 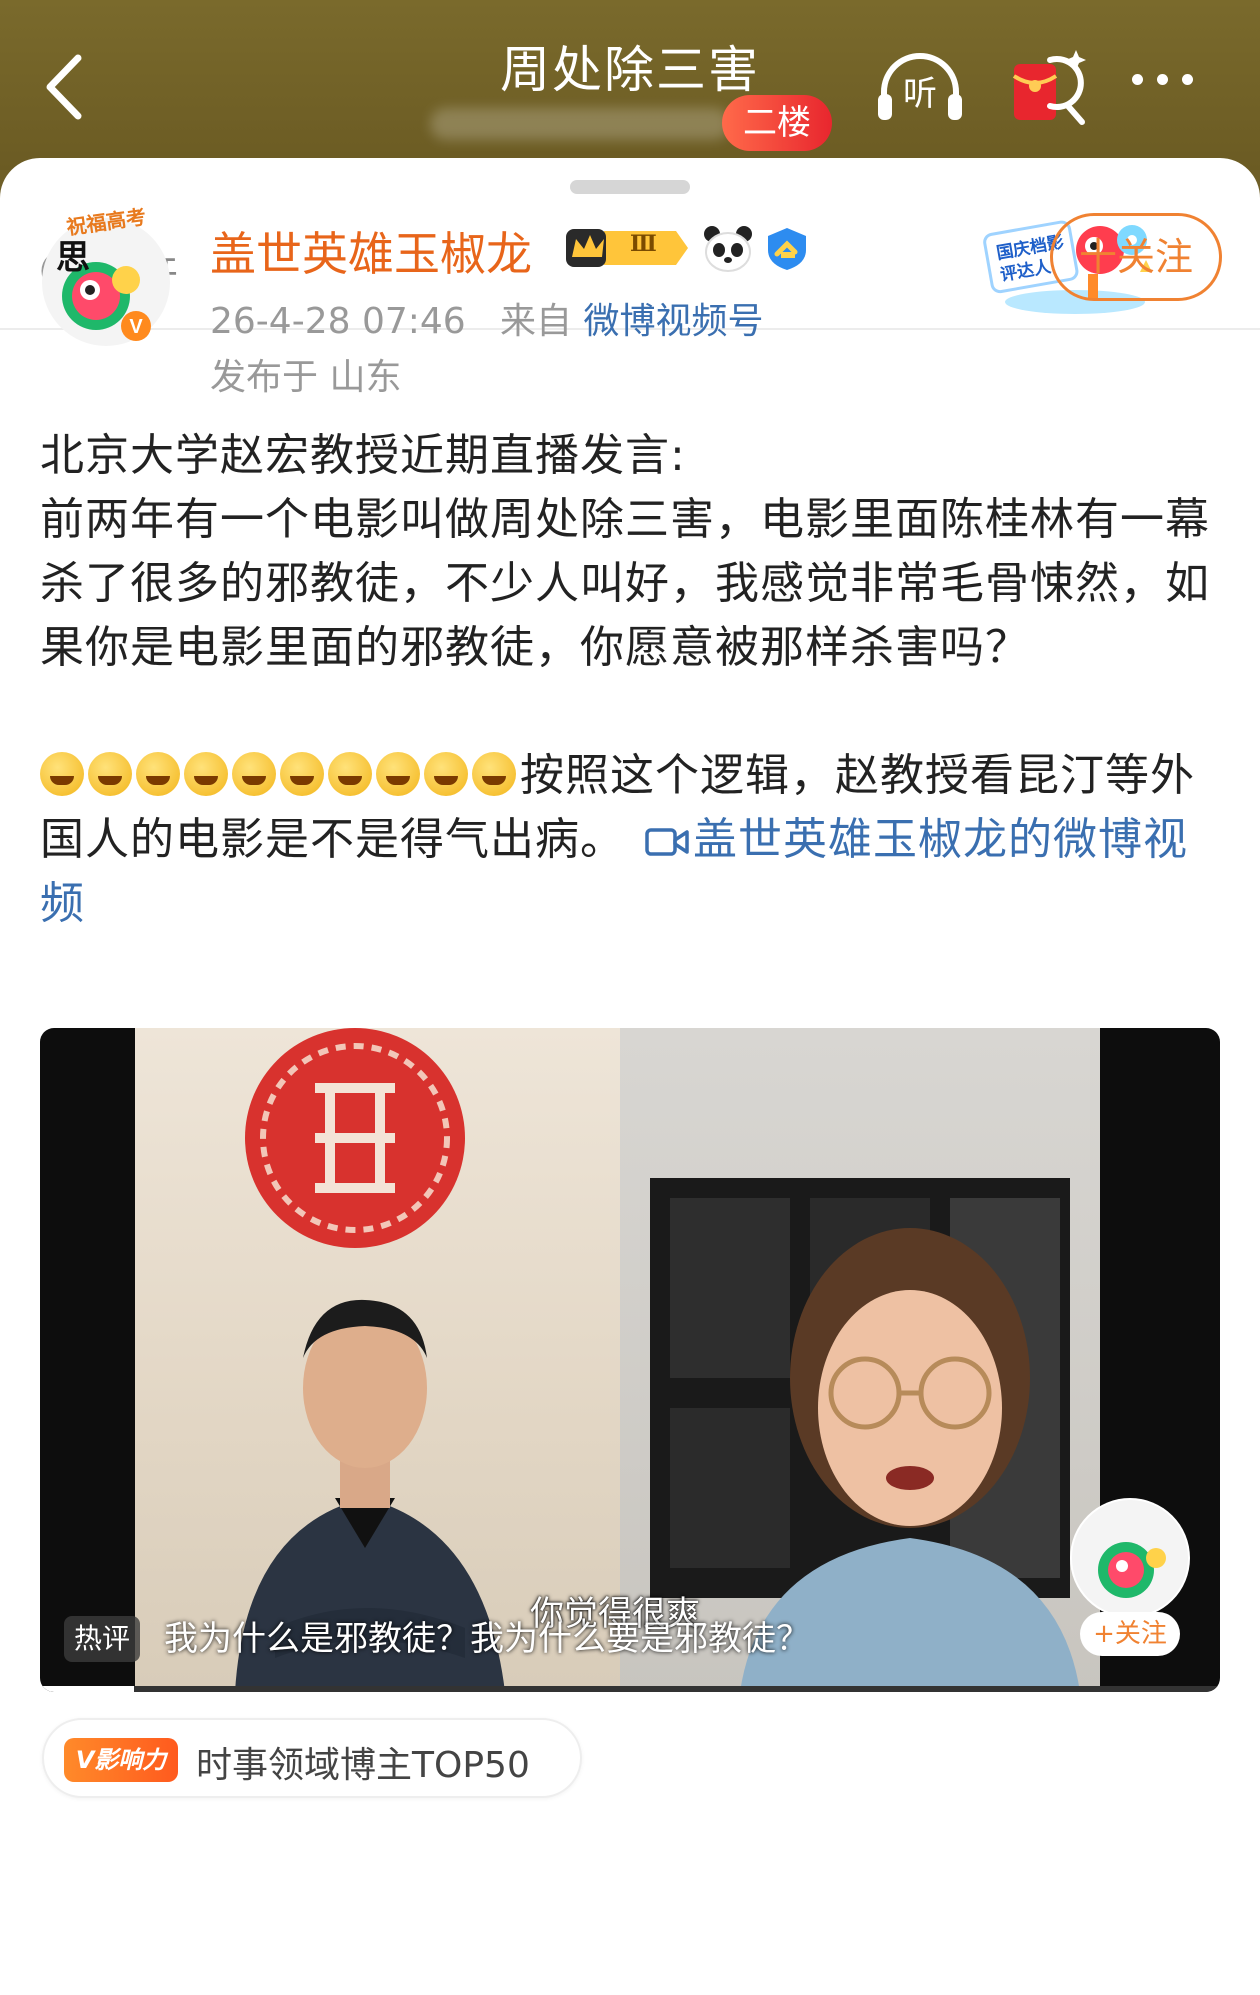 I want to click on drag-handle, so click(x=630, y=187).